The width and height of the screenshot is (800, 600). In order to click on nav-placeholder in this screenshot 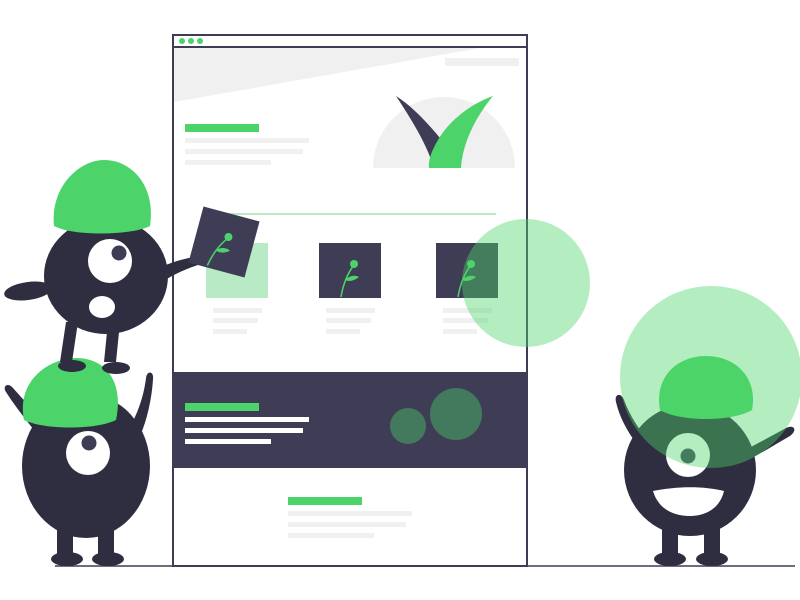, I will do `click(482, 62)`.